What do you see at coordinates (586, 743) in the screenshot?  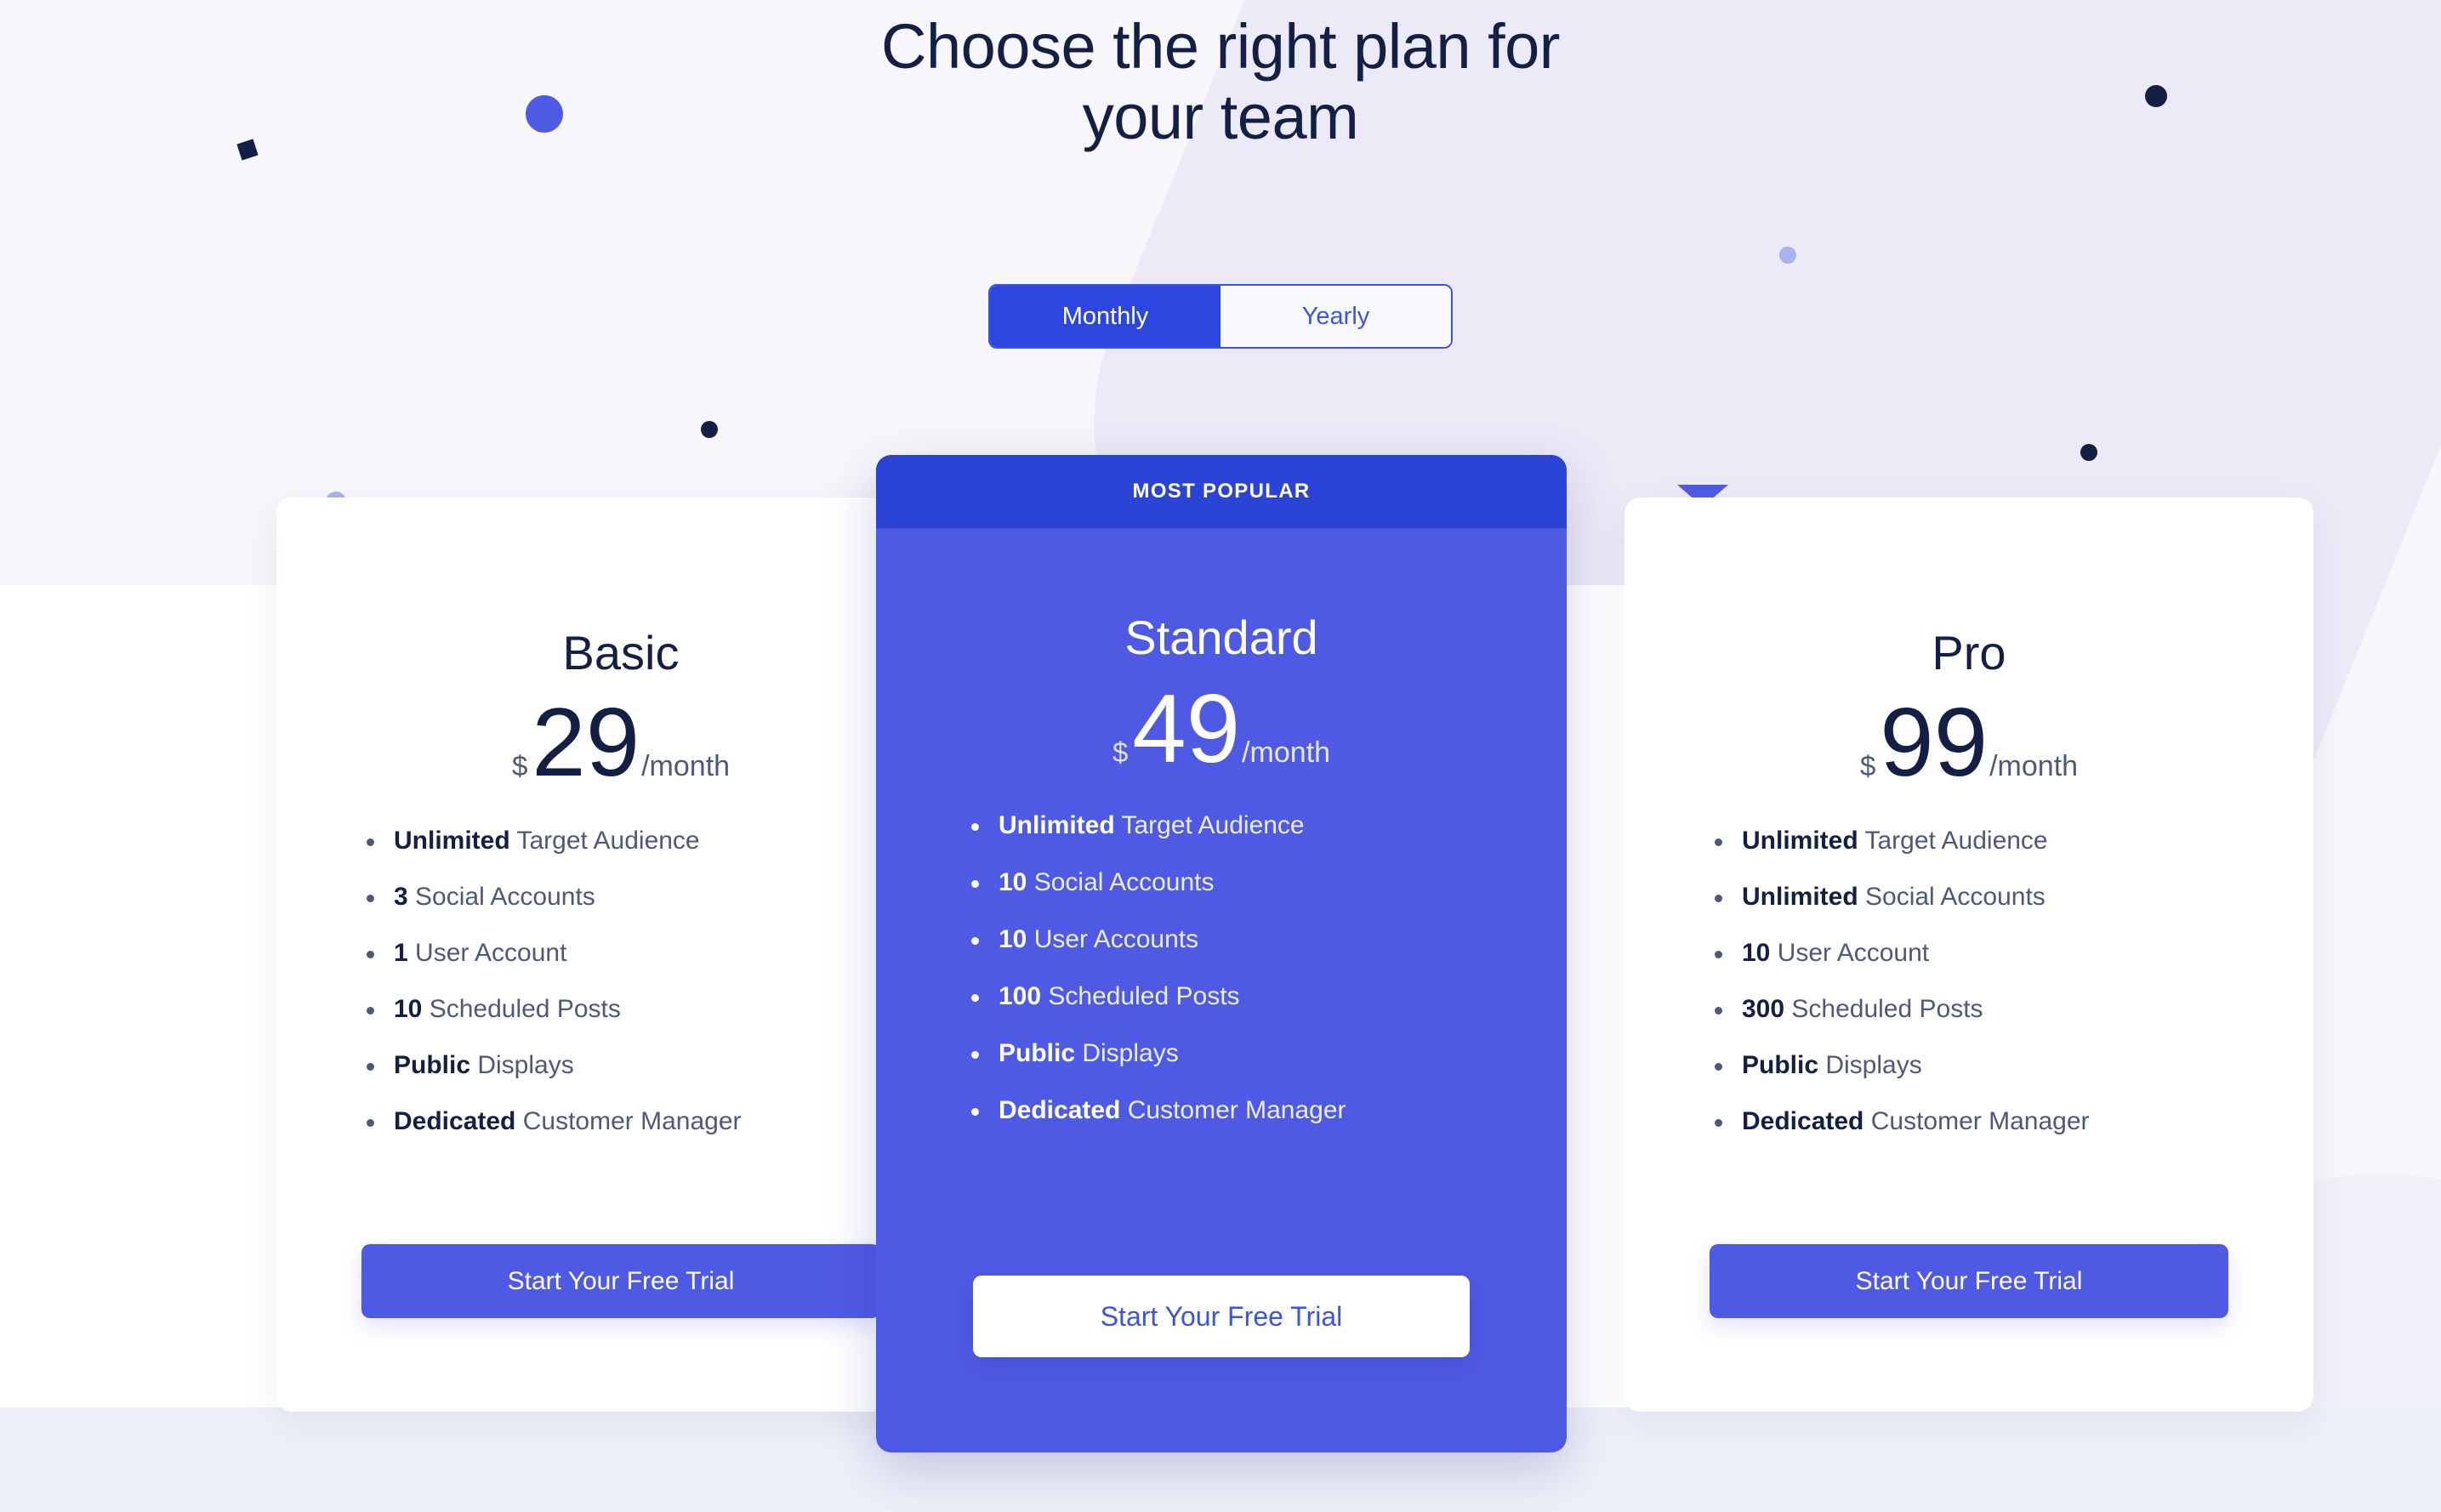 I see `price-amount: 29` at bounding box center [586, 743].